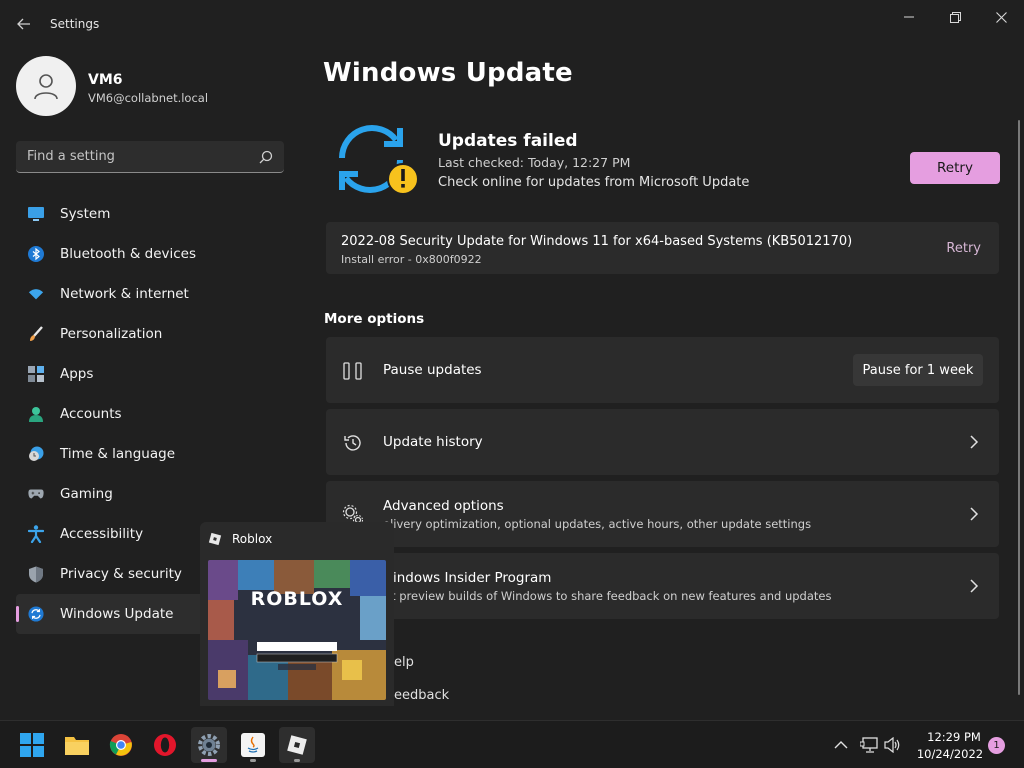 This screenshot has height=768, width=1024. Describe the element at coordinates (411, 259) in the screenshot. I see `update-error: Install error - 0x800f0922` at that location.